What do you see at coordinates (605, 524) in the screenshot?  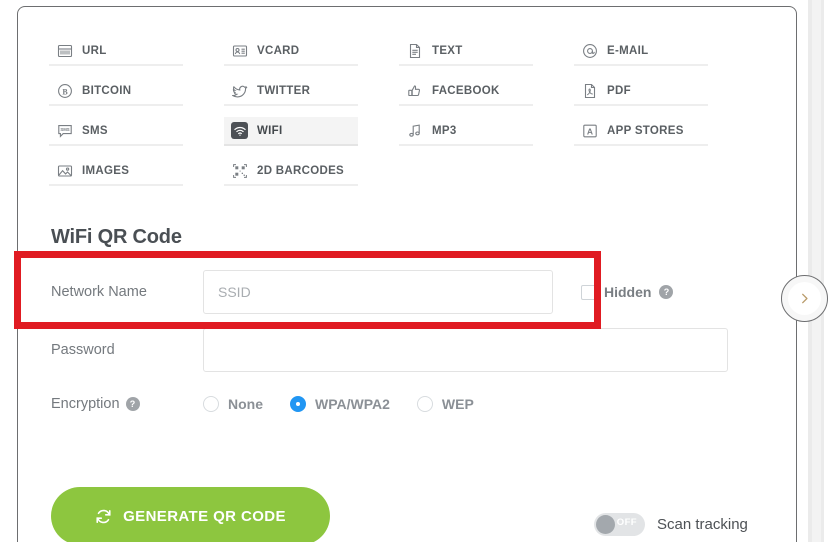 I see `toggle-knob` at bounding box center [605, 524].